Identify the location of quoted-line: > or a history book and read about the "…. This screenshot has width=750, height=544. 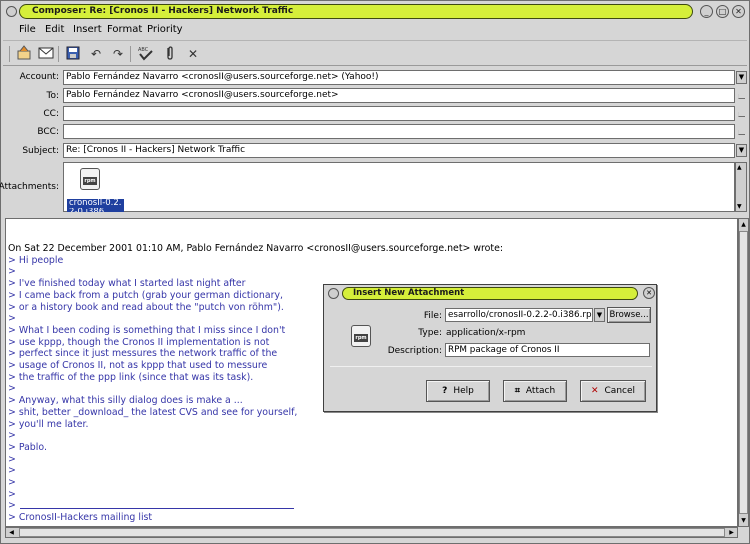
(146, 307).